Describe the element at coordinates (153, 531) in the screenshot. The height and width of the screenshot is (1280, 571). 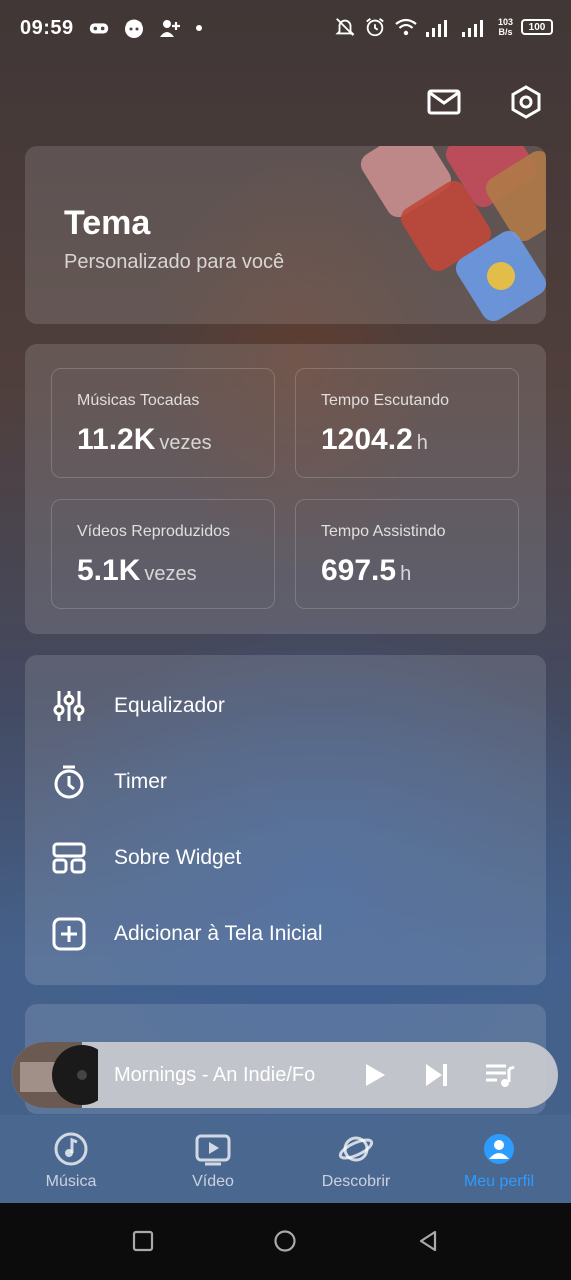
I see `stat-label: Vídeos Reproduzidos` at that location.